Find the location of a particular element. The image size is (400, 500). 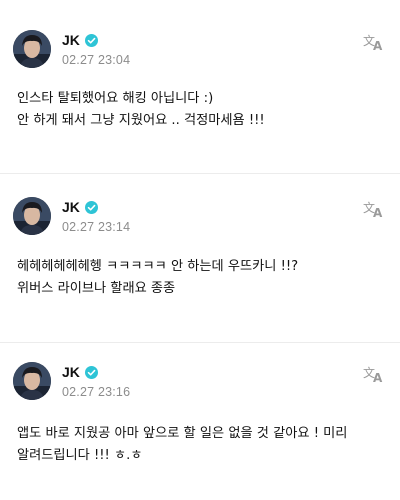

post-timestamp: 02.27 23:16 is located at coordinates (96, 392).